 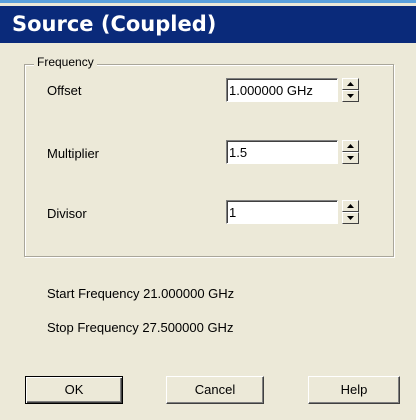 I want to click on divisor-label: Divisor, so click(x=67, y=213).